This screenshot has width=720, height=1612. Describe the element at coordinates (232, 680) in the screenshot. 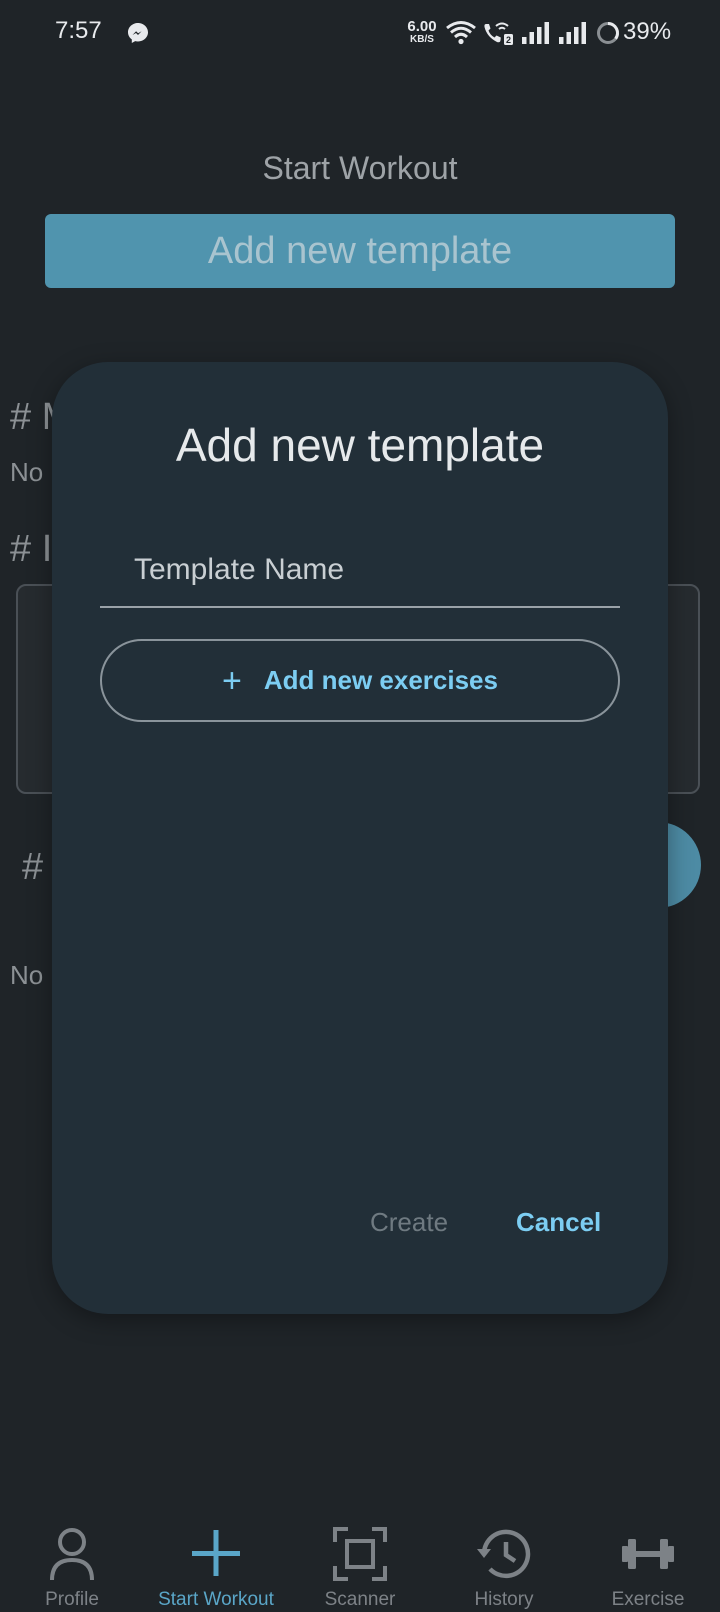

I see `plus-icon: +` at that location.